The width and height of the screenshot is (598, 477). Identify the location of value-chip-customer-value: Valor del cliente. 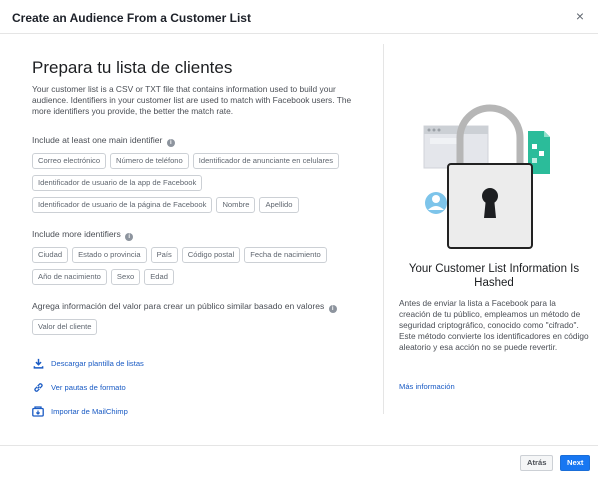
(65, 327).